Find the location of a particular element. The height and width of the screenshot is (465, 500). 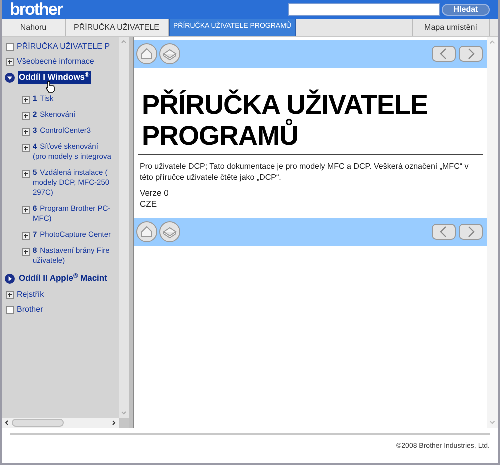

hand-cursor-icon is located at coordinates (50, 87).